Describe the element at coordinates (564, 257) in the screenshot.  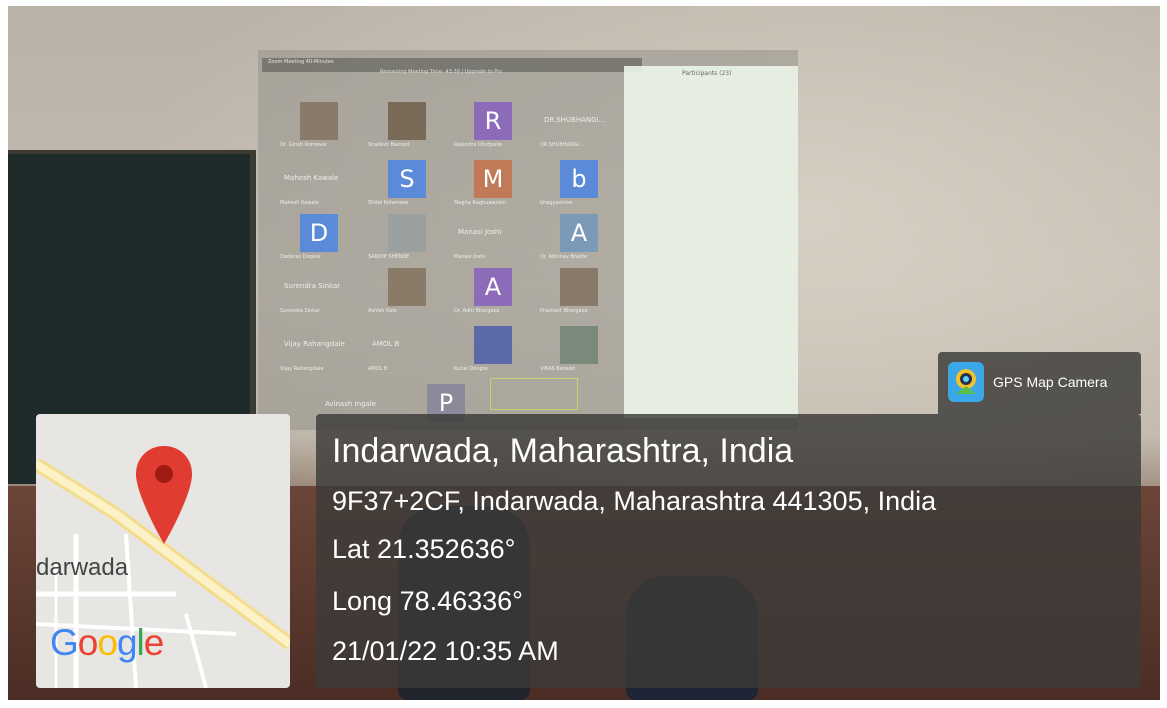
I see `participant-name: Dr. Abhinav Bhatte` at that location.